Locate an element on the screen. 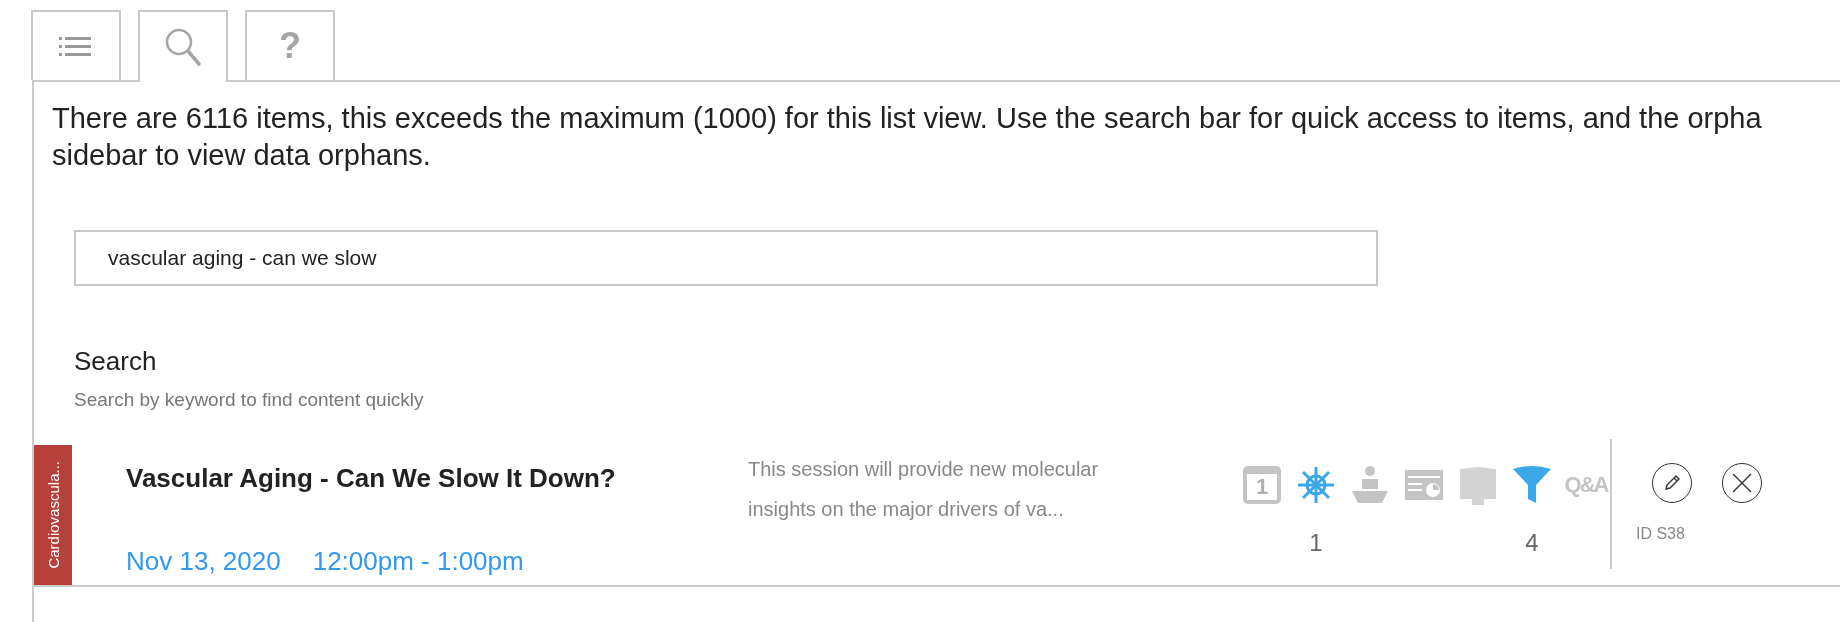 The width and height of the screenshot is (1840, 622). session-time: 12:00pm - 1:00pm is located at coordinates (418, 561).